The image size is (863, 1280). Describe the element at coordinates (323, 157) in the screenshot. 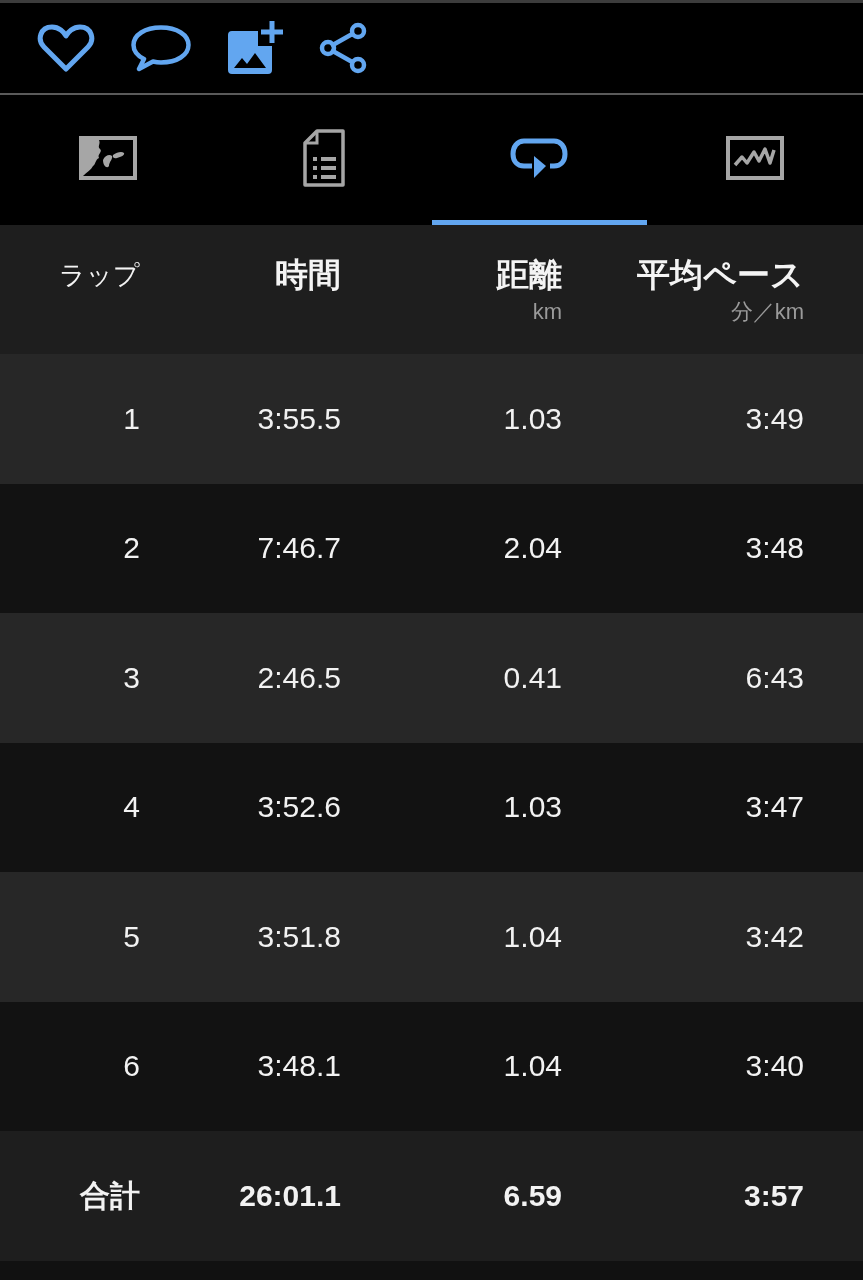

I see `document-list-icon` at that location.